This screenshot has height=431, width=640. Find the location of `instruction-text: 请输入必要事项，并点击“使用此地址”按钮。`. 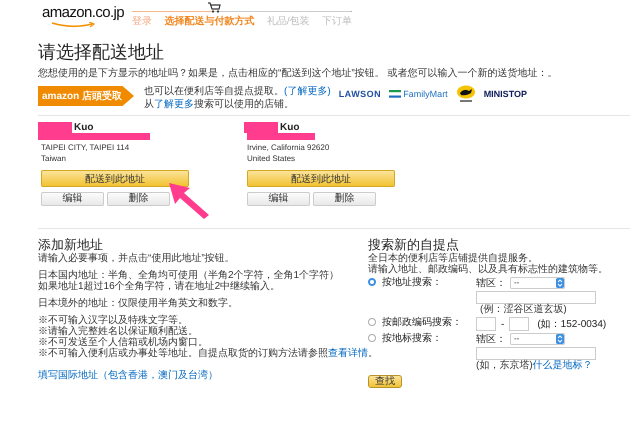

instruction-text: 请输入必要事项，并点击“使用此地址”按钮。 is located at coordinates (137, 258).